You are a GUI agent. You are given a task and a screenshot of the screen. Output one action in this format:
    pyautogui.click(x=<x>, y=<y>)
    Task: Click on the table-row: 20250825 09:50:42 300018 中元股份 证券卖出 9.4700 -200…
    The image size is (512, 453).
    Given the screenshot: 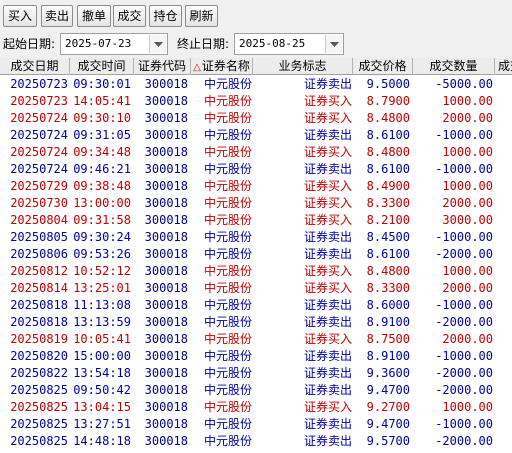 What is the action you would take?
    pyautogui.click(x=256, y=390)
    